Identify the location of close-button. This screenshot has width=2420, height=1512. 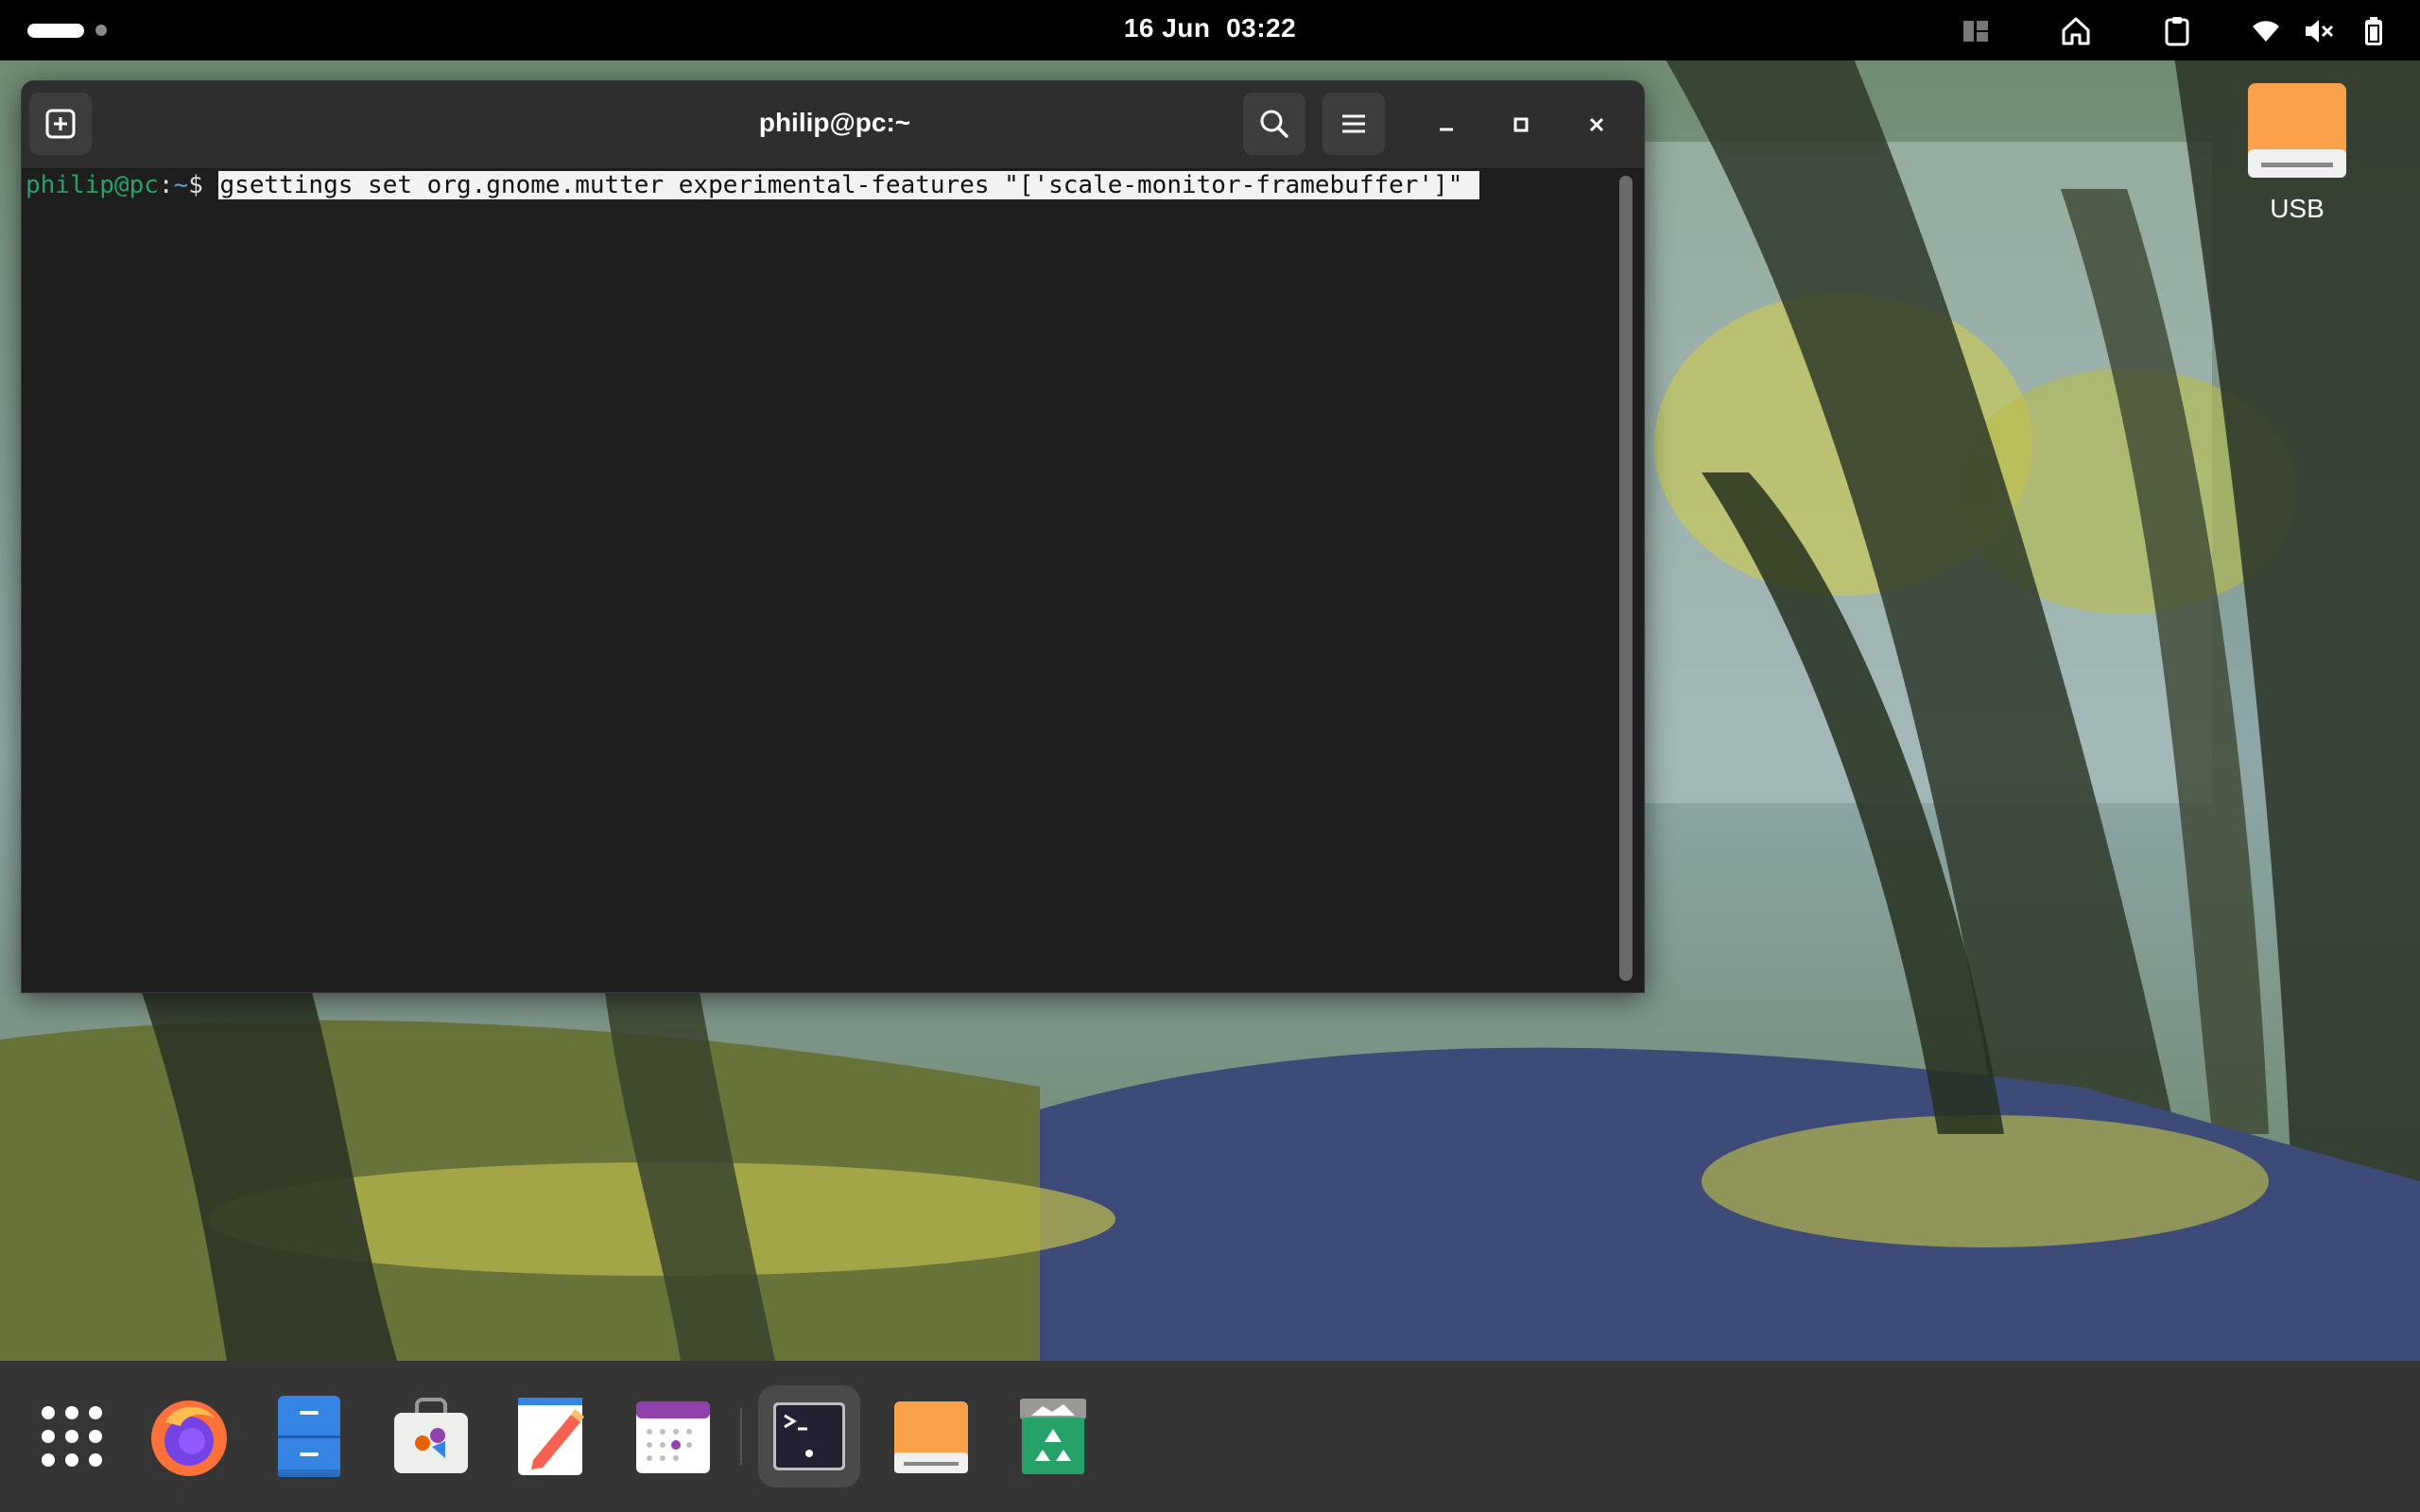
(1597, 125).